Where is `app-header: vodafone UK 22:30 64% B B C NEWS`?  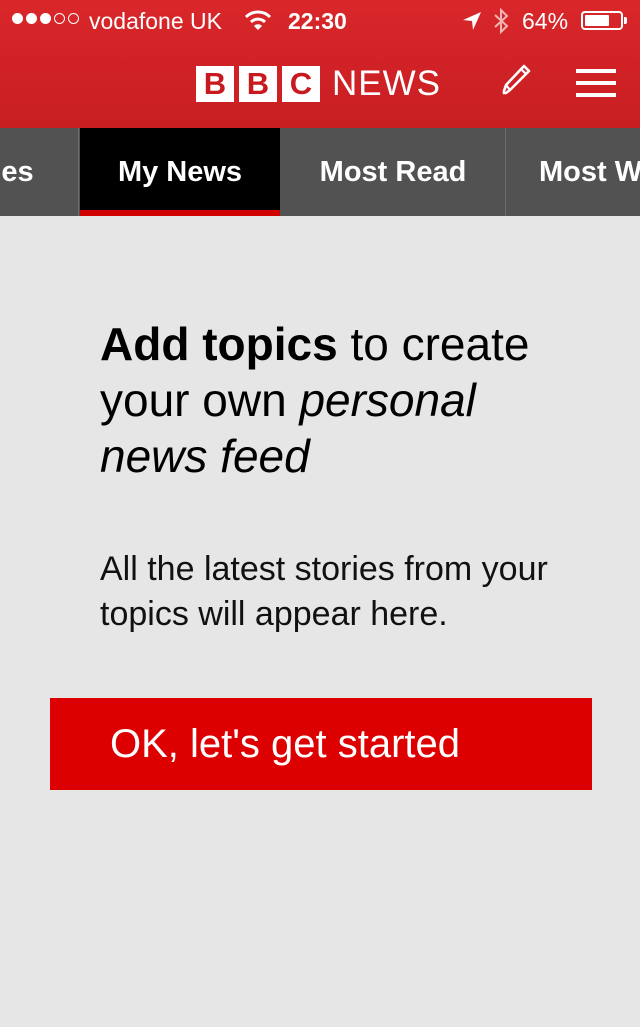 app-header: vodafone UK 22:30 64% B B C NEWS is located at coordinates (320, 64).